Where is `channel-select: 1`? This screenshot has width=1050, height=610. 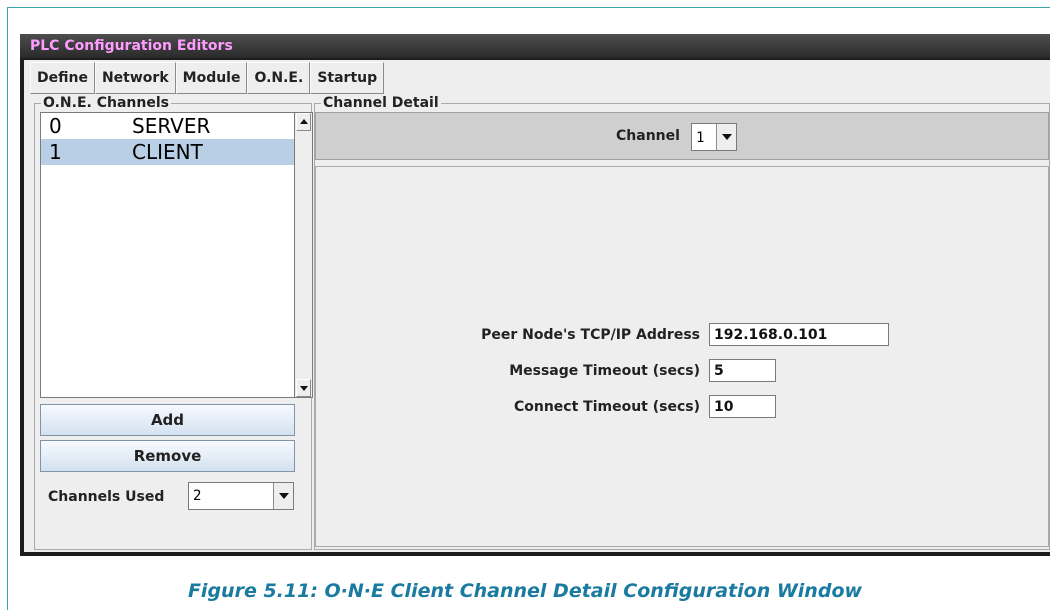
channel-select: 1 is located at coordinates (714, 137).